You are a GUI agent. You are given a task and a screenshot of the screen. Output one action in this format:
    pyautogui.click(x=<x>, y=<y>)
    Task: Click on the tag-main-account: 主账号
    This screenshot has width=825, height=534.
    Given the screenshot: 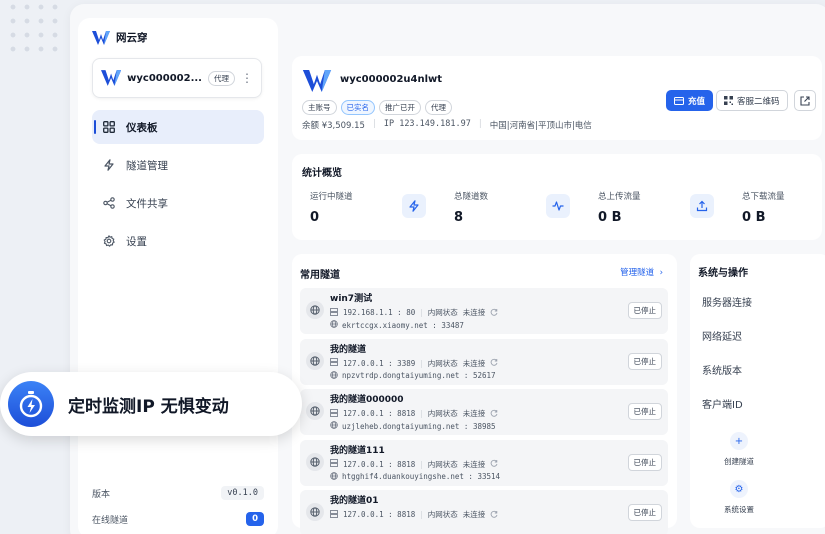 What is the action you would take?
    pyautogui.click(x=319, y=107)
    